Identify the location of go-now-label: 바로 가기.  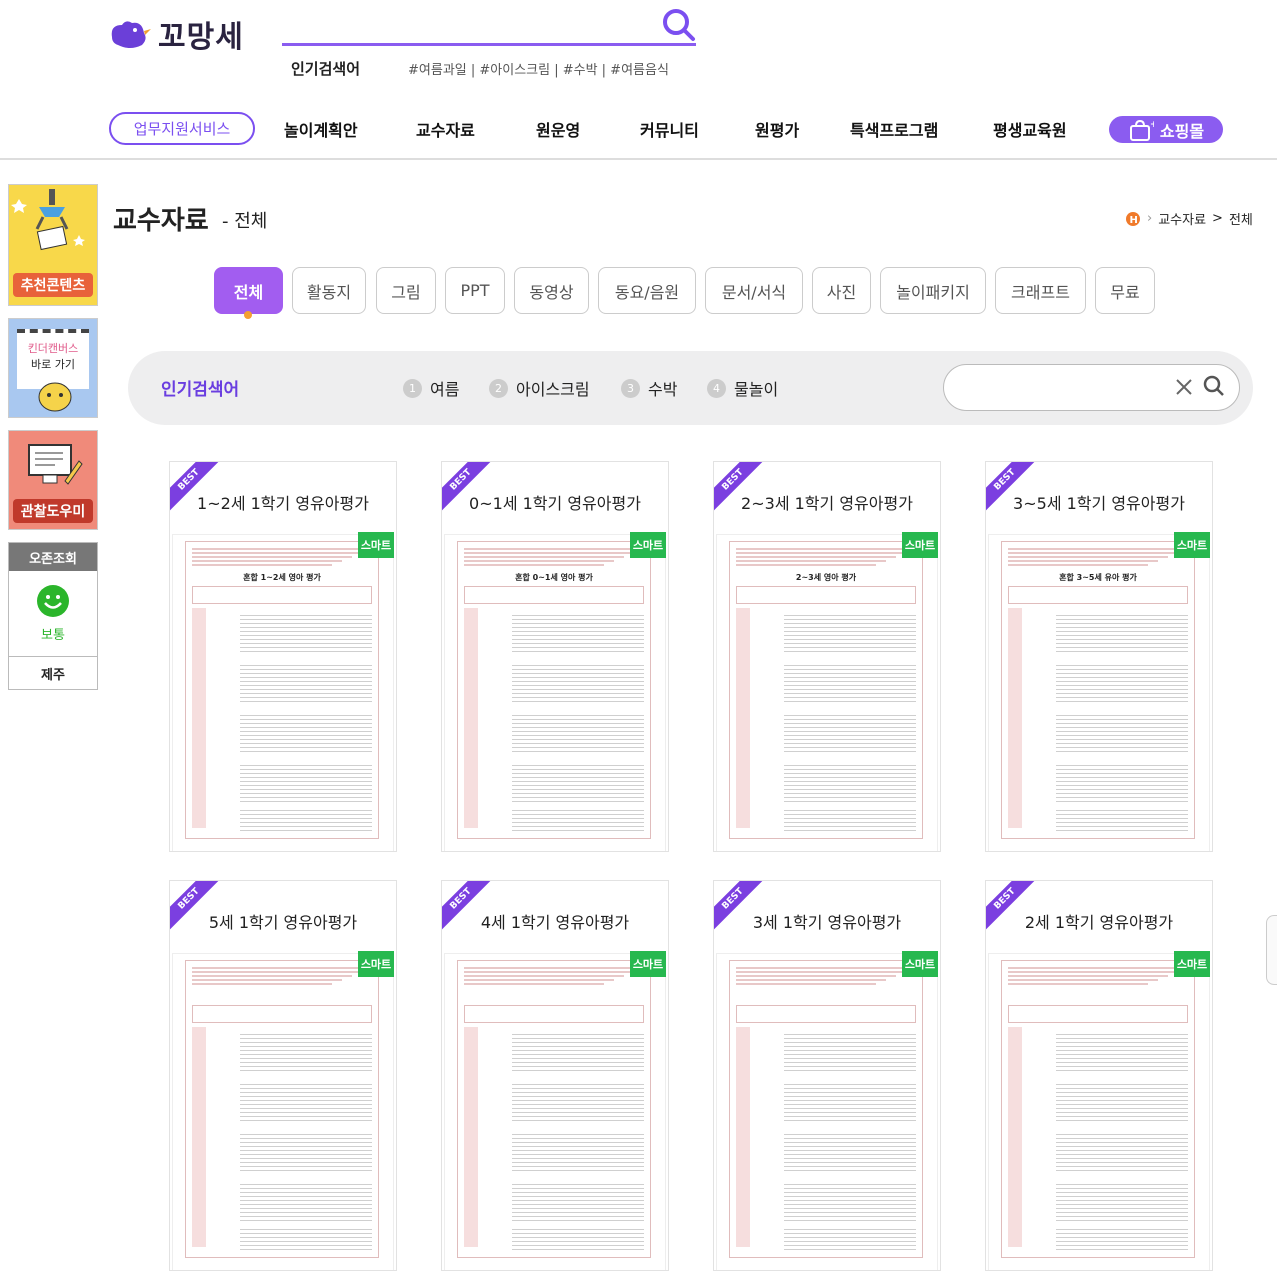
(53, 364).